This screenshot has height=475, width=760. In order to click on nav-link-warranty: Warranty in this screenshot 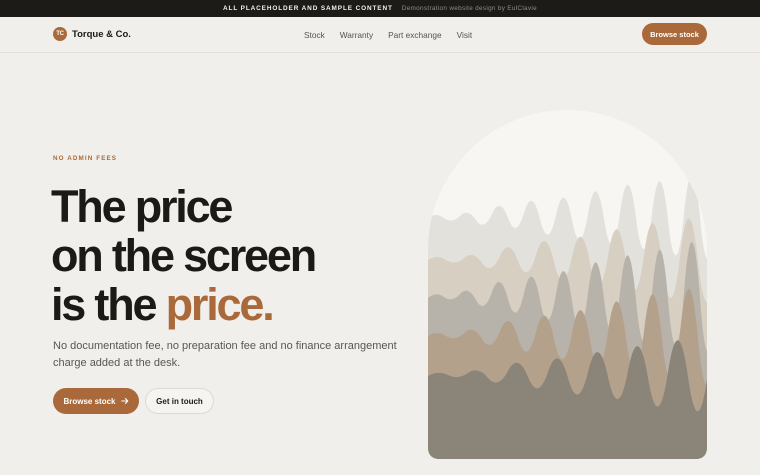, I will do `click(356, 35)`.